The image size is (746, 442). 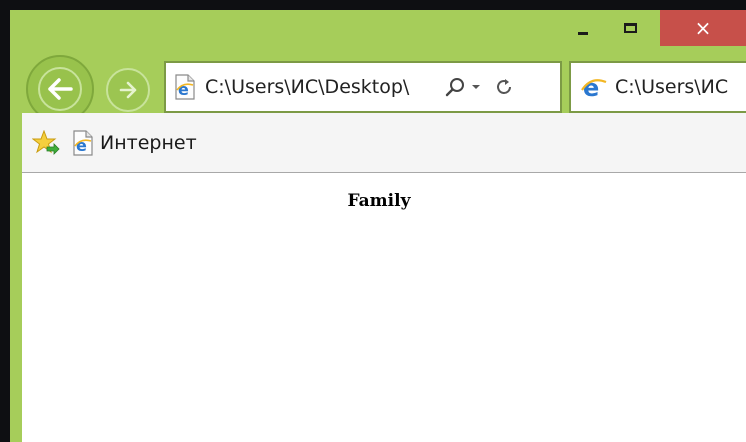 I want to click on maximize-icon, so click(x=630, y=28).